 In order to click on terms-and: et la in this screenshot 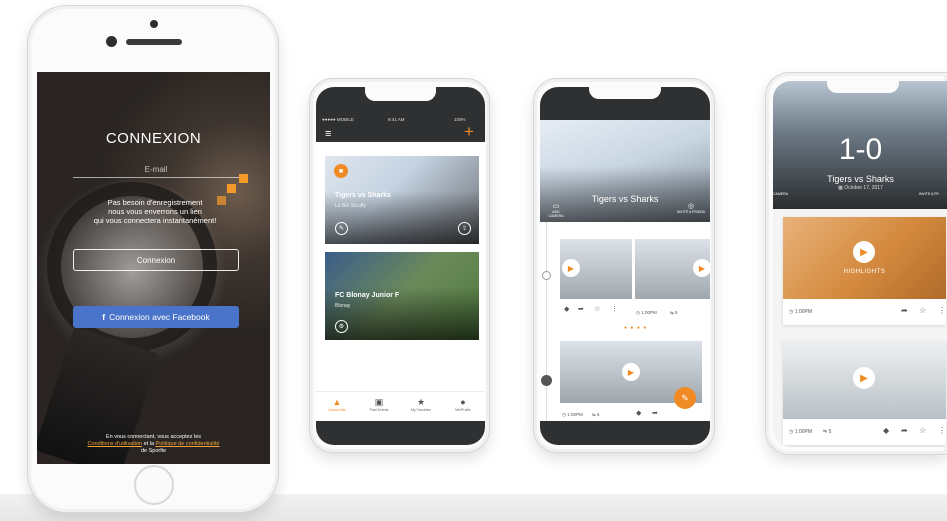, I will do `click(149, 444)`.